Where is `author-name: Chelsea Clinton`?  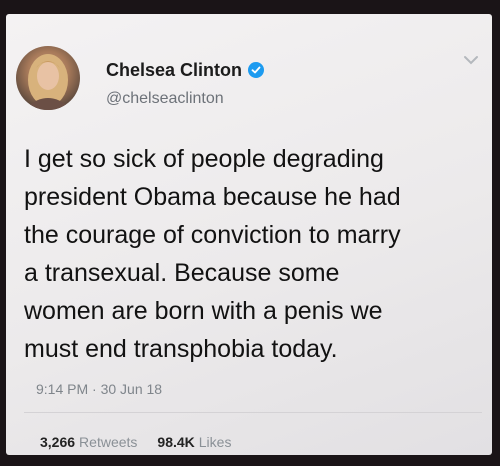 author-name: Chelsea Clinton is located at coordinates (174, 70).